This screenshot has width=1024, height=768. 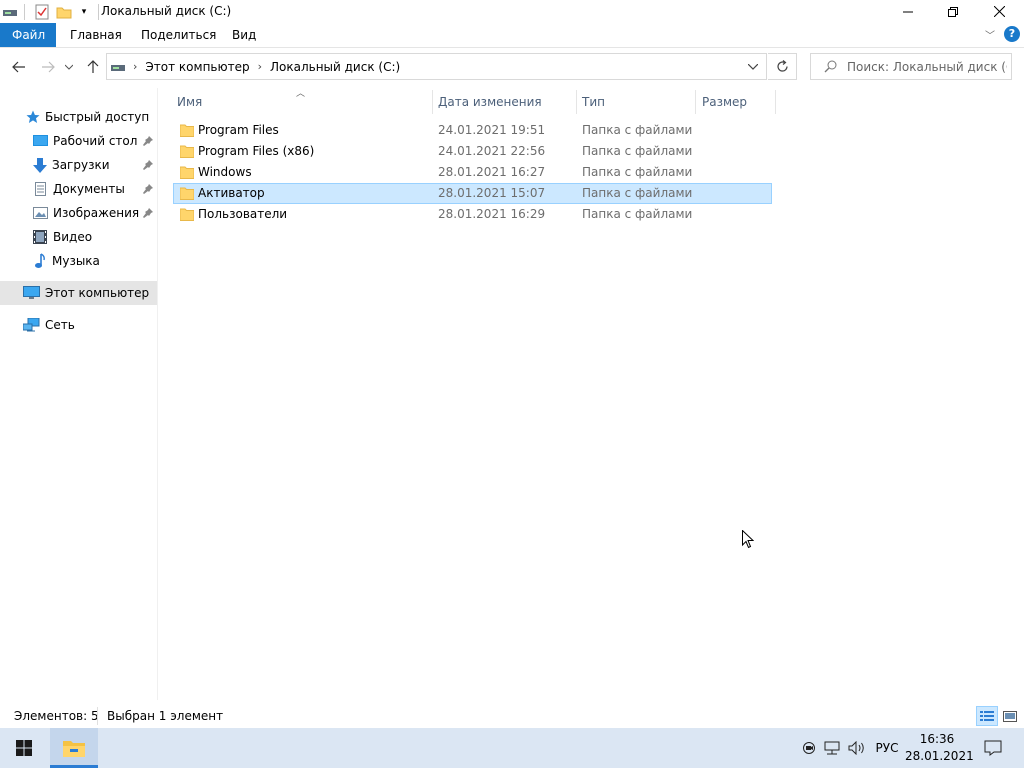 I want to click on nav-item-label: Музыка, so click(x=76, y=261).